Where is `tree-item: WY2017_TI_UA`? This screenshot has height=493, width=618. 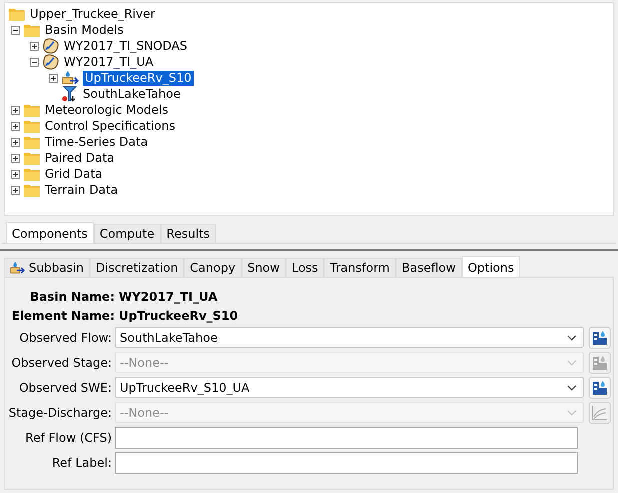 tree-item: WY2017_TI_UA is located at coordinates (109, 62).